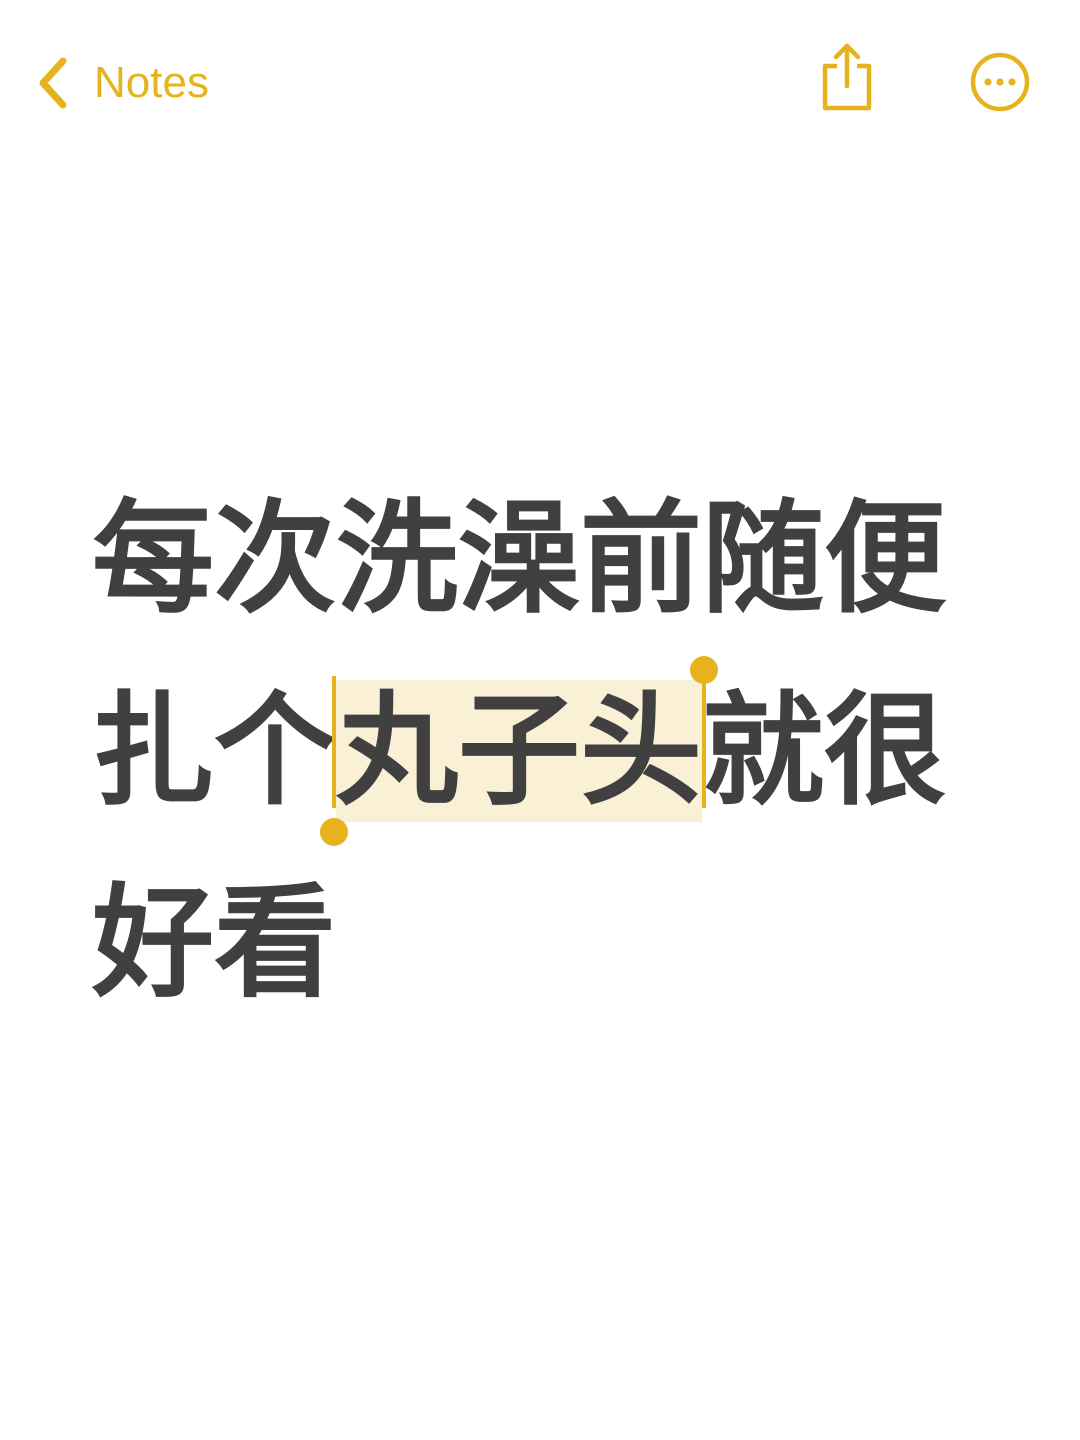 The image size is (1080, 1440). What do you see at coordinates (824, 751) in the screenshot?
I see `note-text-after-selection: 就很` at bounding box center [824, 751].